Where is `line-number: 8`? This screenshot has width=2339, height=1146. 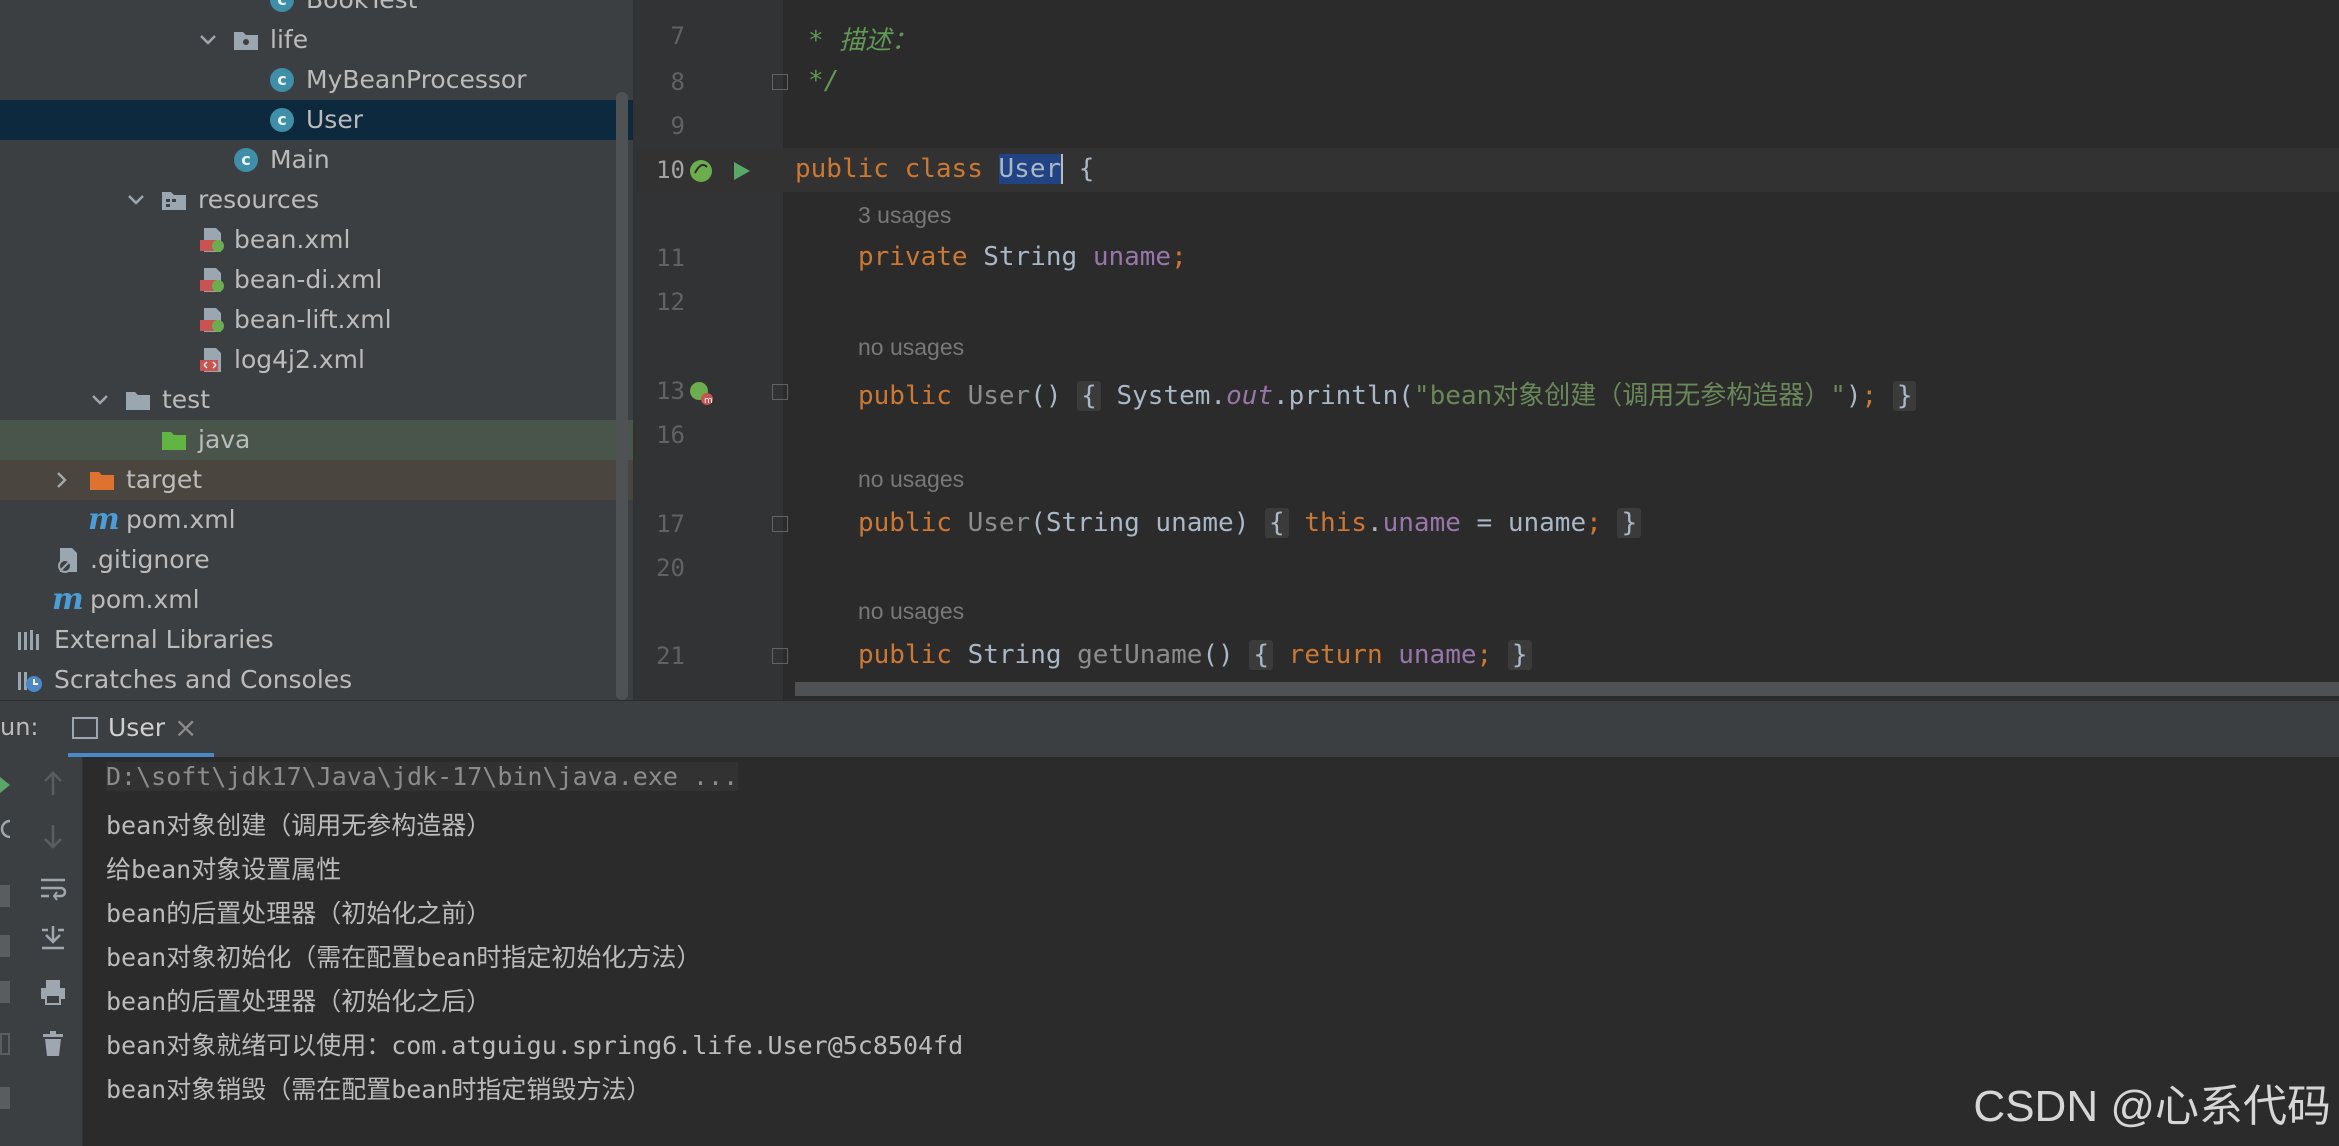 line-number: 8 is located at coordinates (677, 82).